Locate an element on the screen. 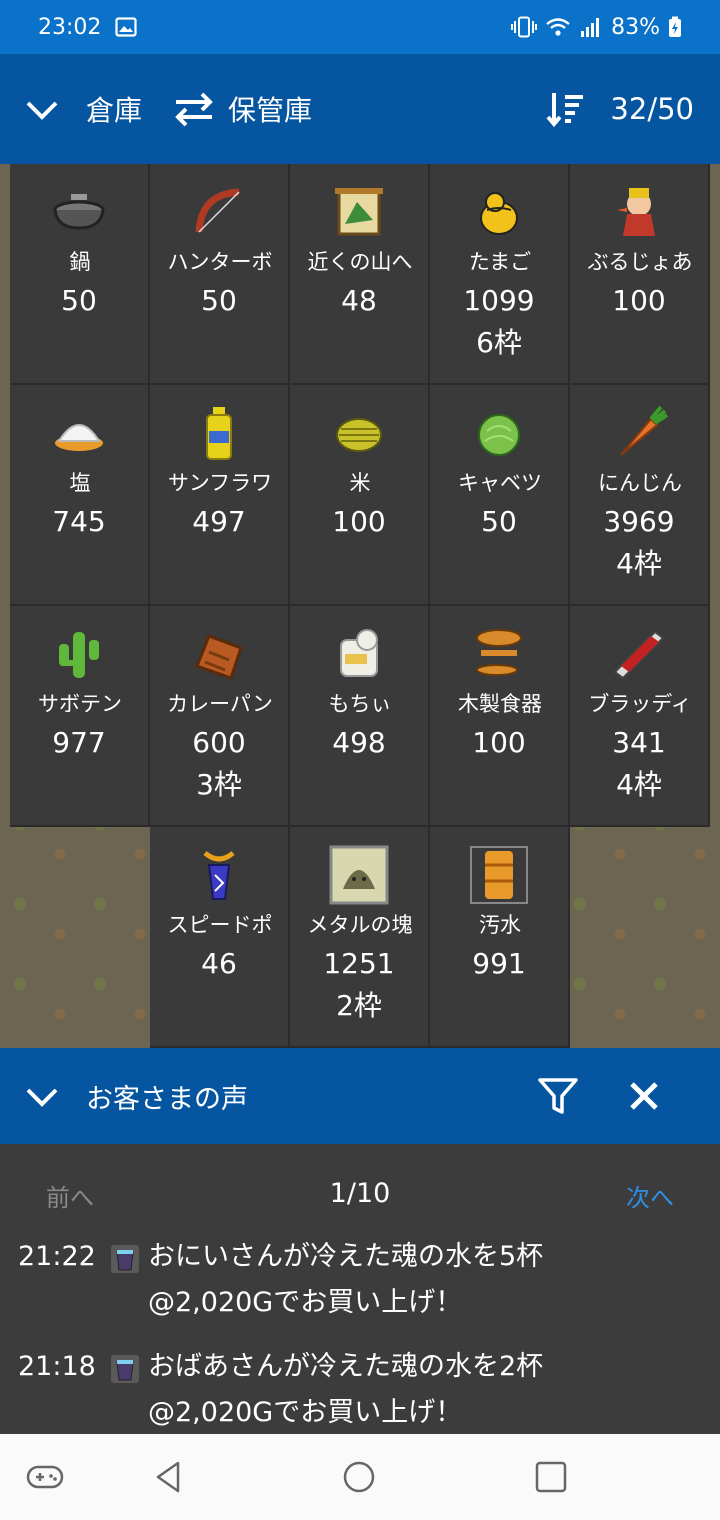 The height and width of the screenshot is (1520, 720). item-cell: キャベツ 50 is located at coordinates (500, 495).